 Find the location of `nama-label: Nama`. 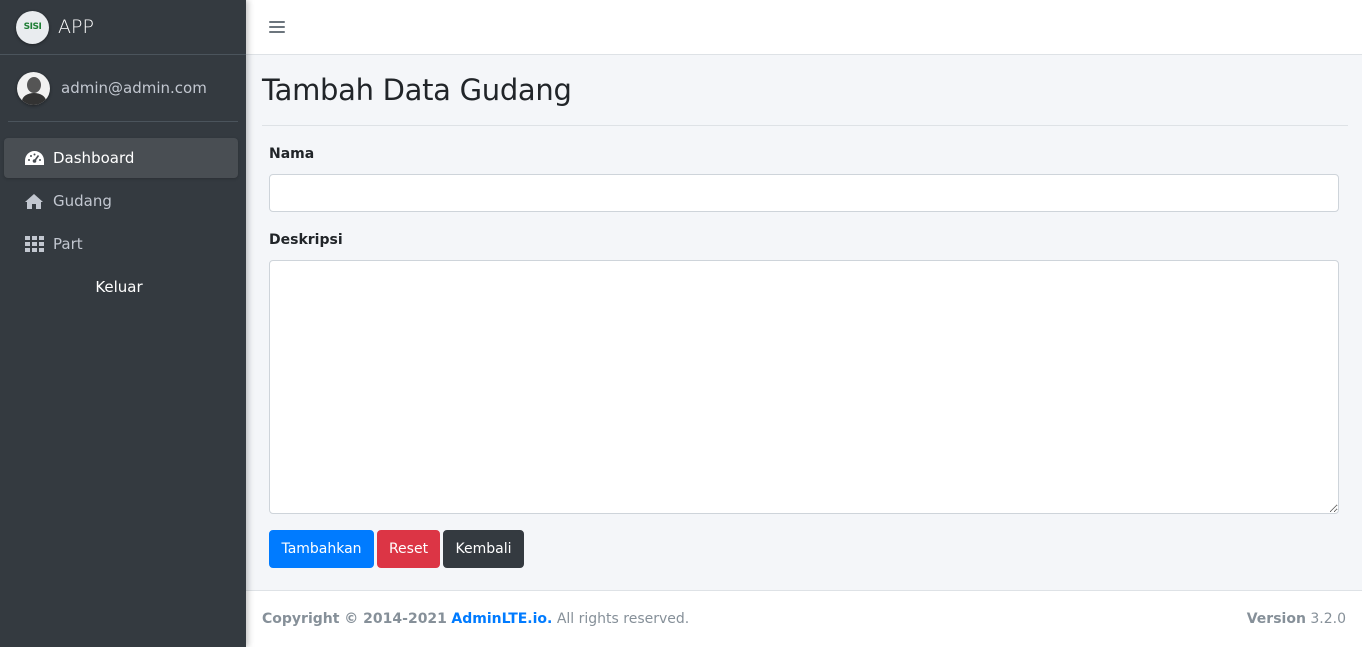

nama-label: Nama is located at coordinates (292, 154).